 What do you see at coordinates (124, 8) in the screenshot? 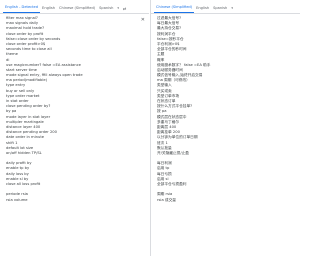
I see `swap-languages-icon: ⇄` at bounding box center [124, 8].